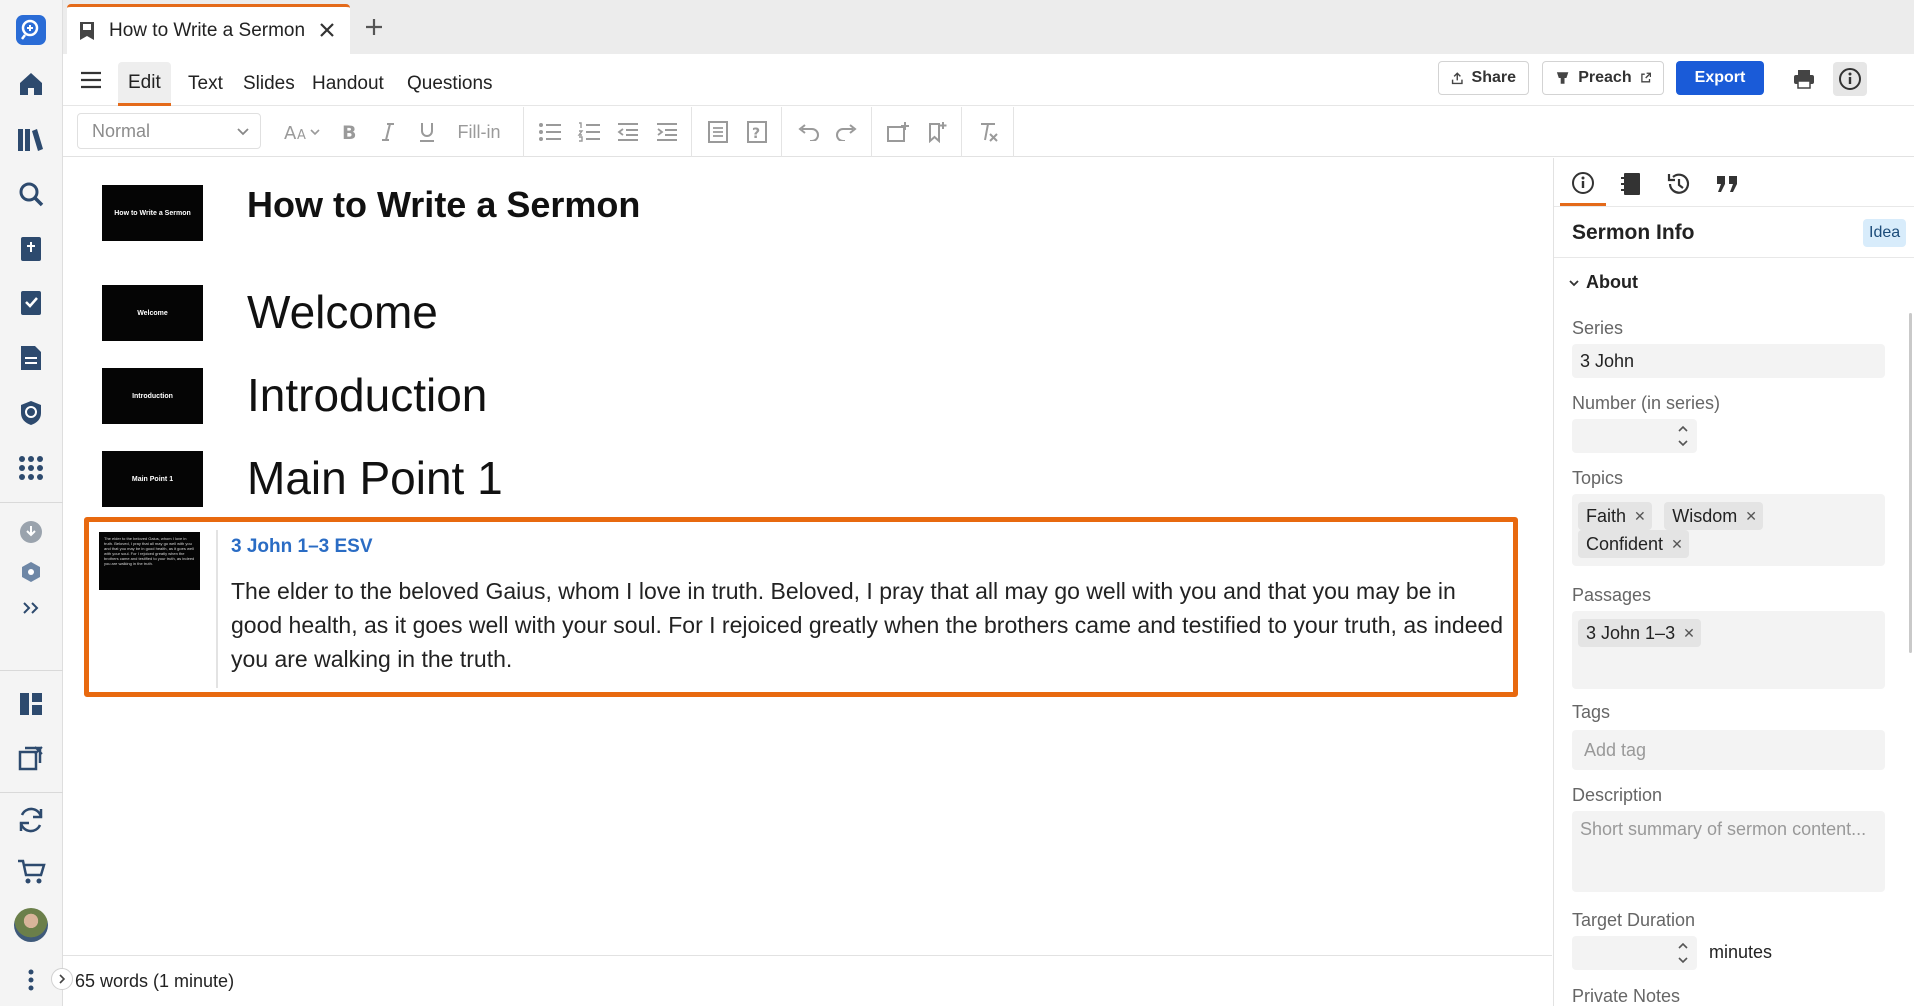 Image resolution: width=1914 pixels, height=1007 pixels. Describe the element at coordinates (1625, 543) in the screenshot. I see `topic-chip-label: Confident` at that location.